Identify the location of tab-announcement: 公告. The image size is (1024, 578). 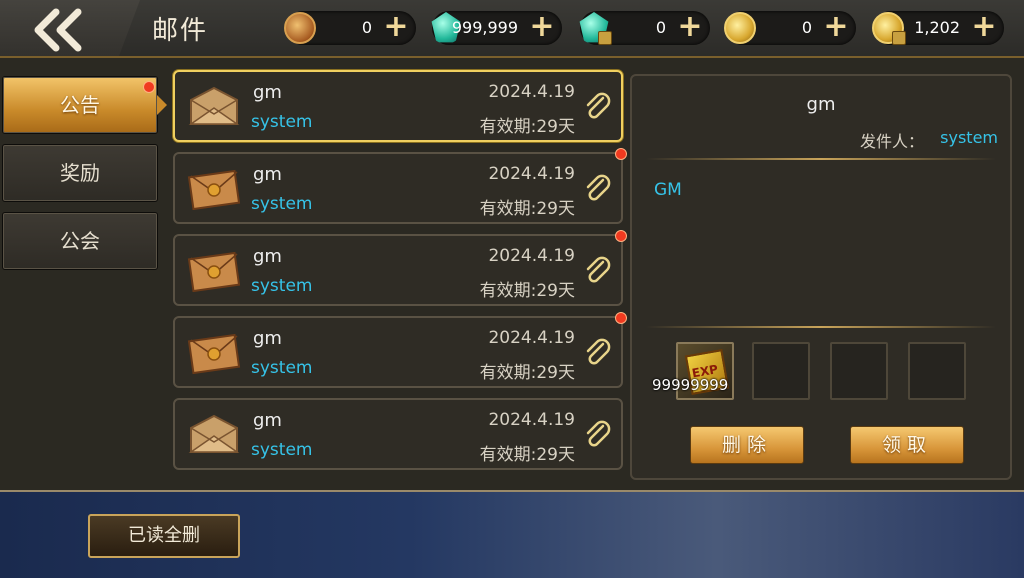
(84, 105).